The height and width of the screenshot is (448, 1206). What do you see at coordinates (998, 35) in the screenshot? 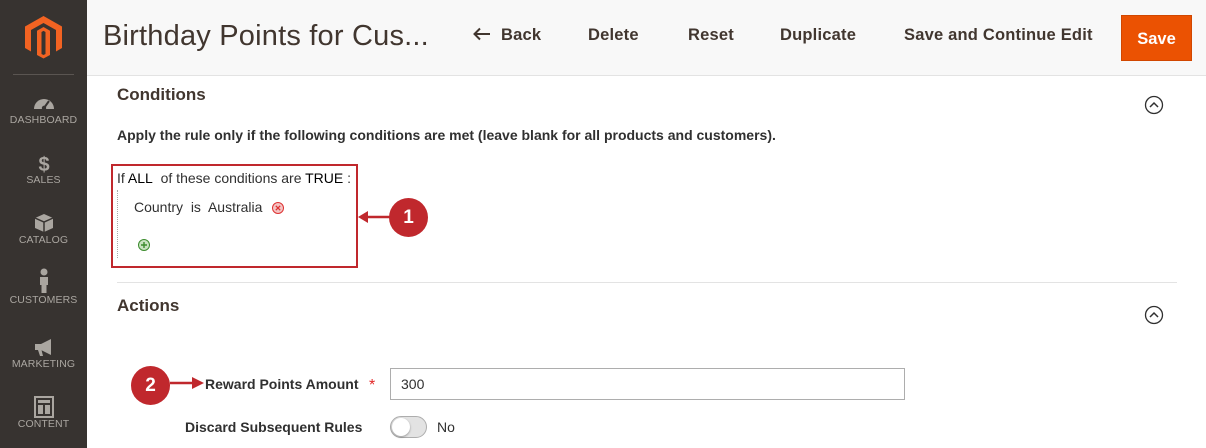
I see `save-and-continue-button: Save and Continue Edit` at bounding box center [998, 35].